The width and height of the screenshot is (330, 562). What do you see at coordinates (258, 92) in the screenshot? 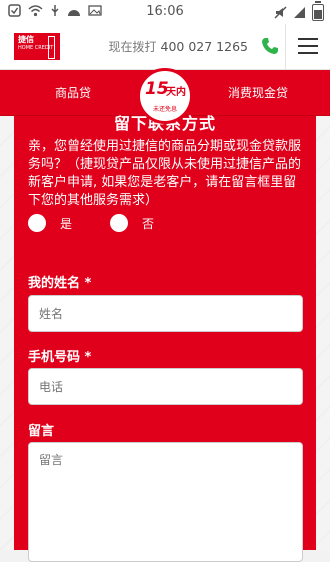
I see `tab-cash-loan: 消费现金贷` at bounding box center [258, 92].